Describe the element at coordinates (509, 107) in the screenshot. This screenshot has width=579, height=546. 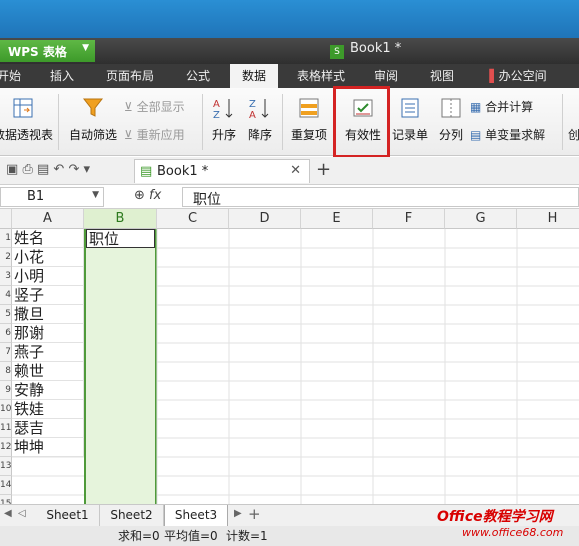
I see `consolidate-label: 合并计算` at that location.